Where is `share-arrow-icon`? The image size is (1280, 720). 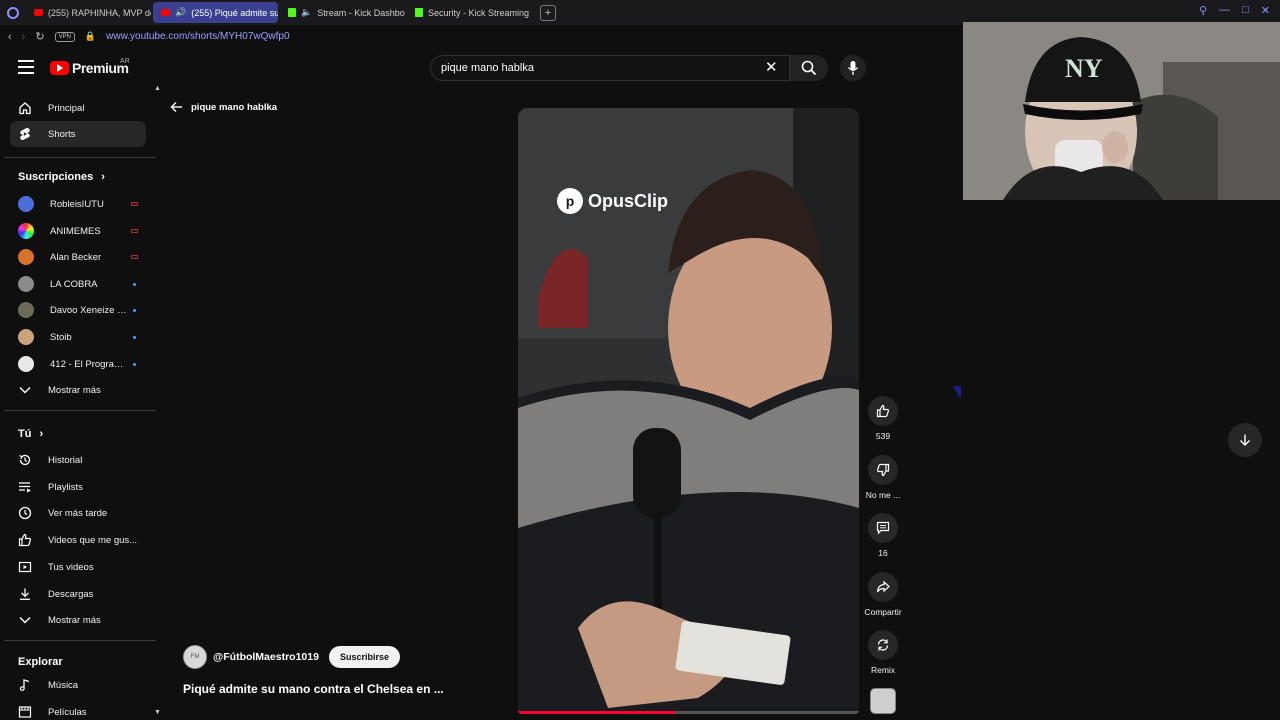
share-arrow-icon is located at coordinates (883, 586).